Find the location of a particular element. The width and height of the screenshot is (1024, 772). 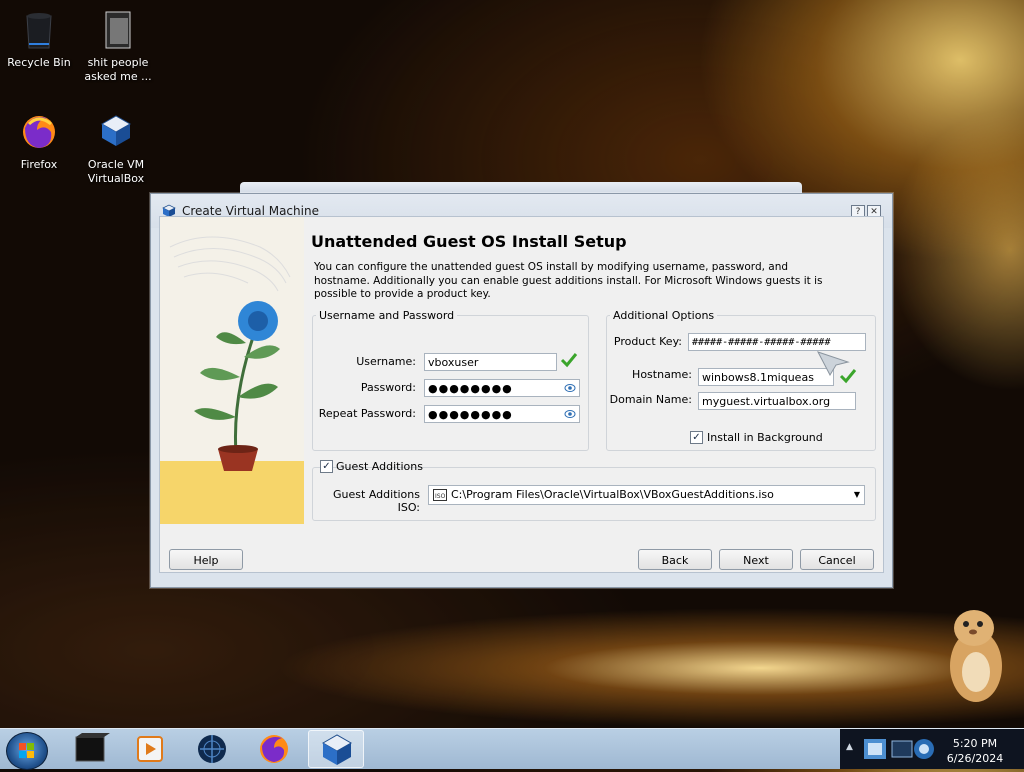

system-tray: ▲ 5:20 PM 6/26/2024 is located at coordinates (932, 749).